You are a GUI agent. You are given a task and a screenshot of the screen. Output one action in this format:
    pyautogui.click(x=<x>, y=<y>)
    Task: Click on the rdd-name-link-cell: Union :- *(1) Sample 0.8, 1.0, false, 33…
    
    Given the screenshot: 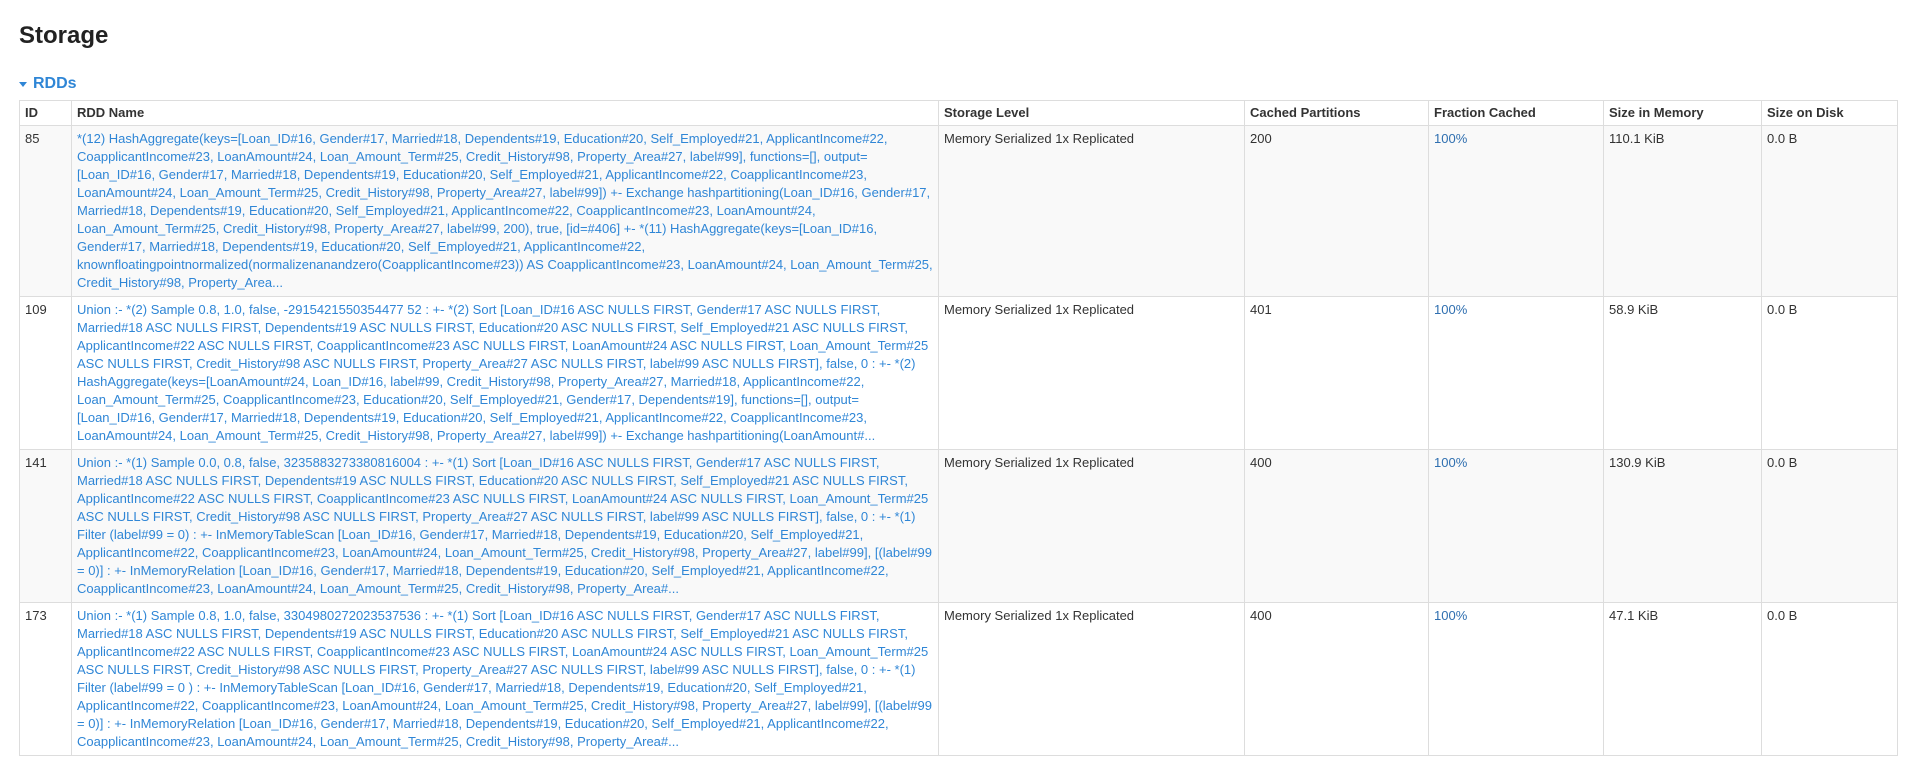 What is the action you would take?
    pyautogui.click(x=505, y=679)
    